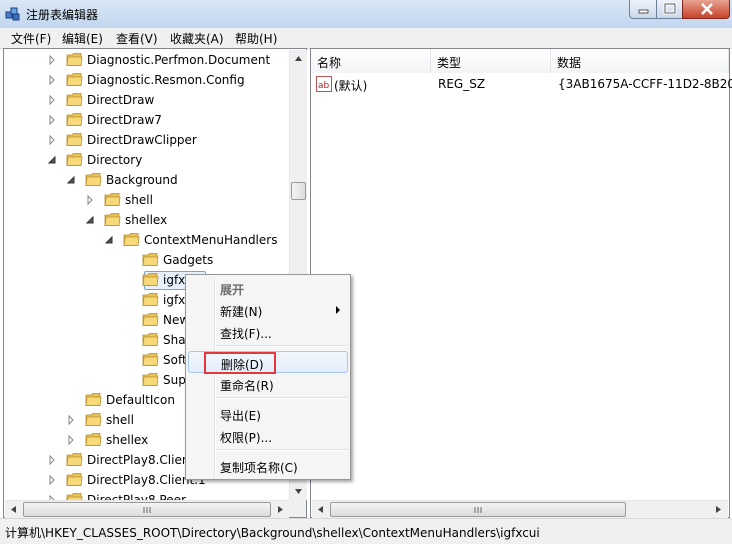  I want to click on close-icon, so click(707, 9).